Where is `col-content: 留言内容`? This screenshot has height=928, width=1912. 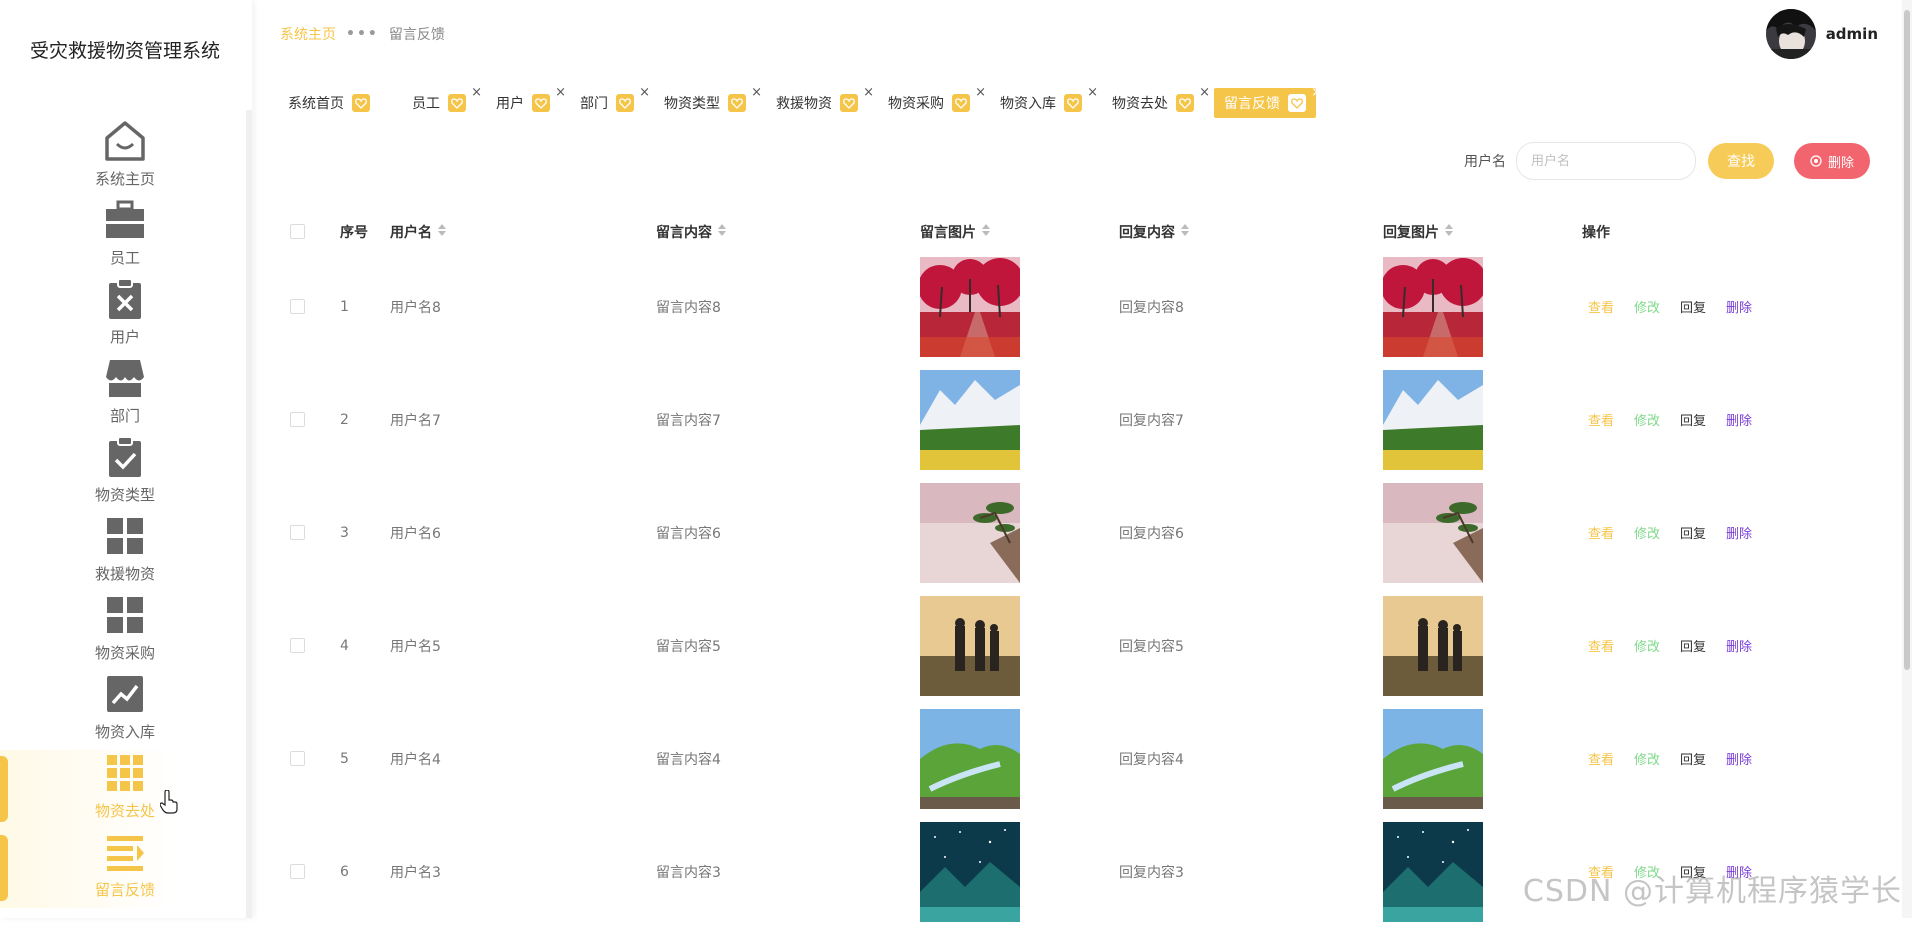
col-content: 留言内容 is located at coordinates (691, 232).